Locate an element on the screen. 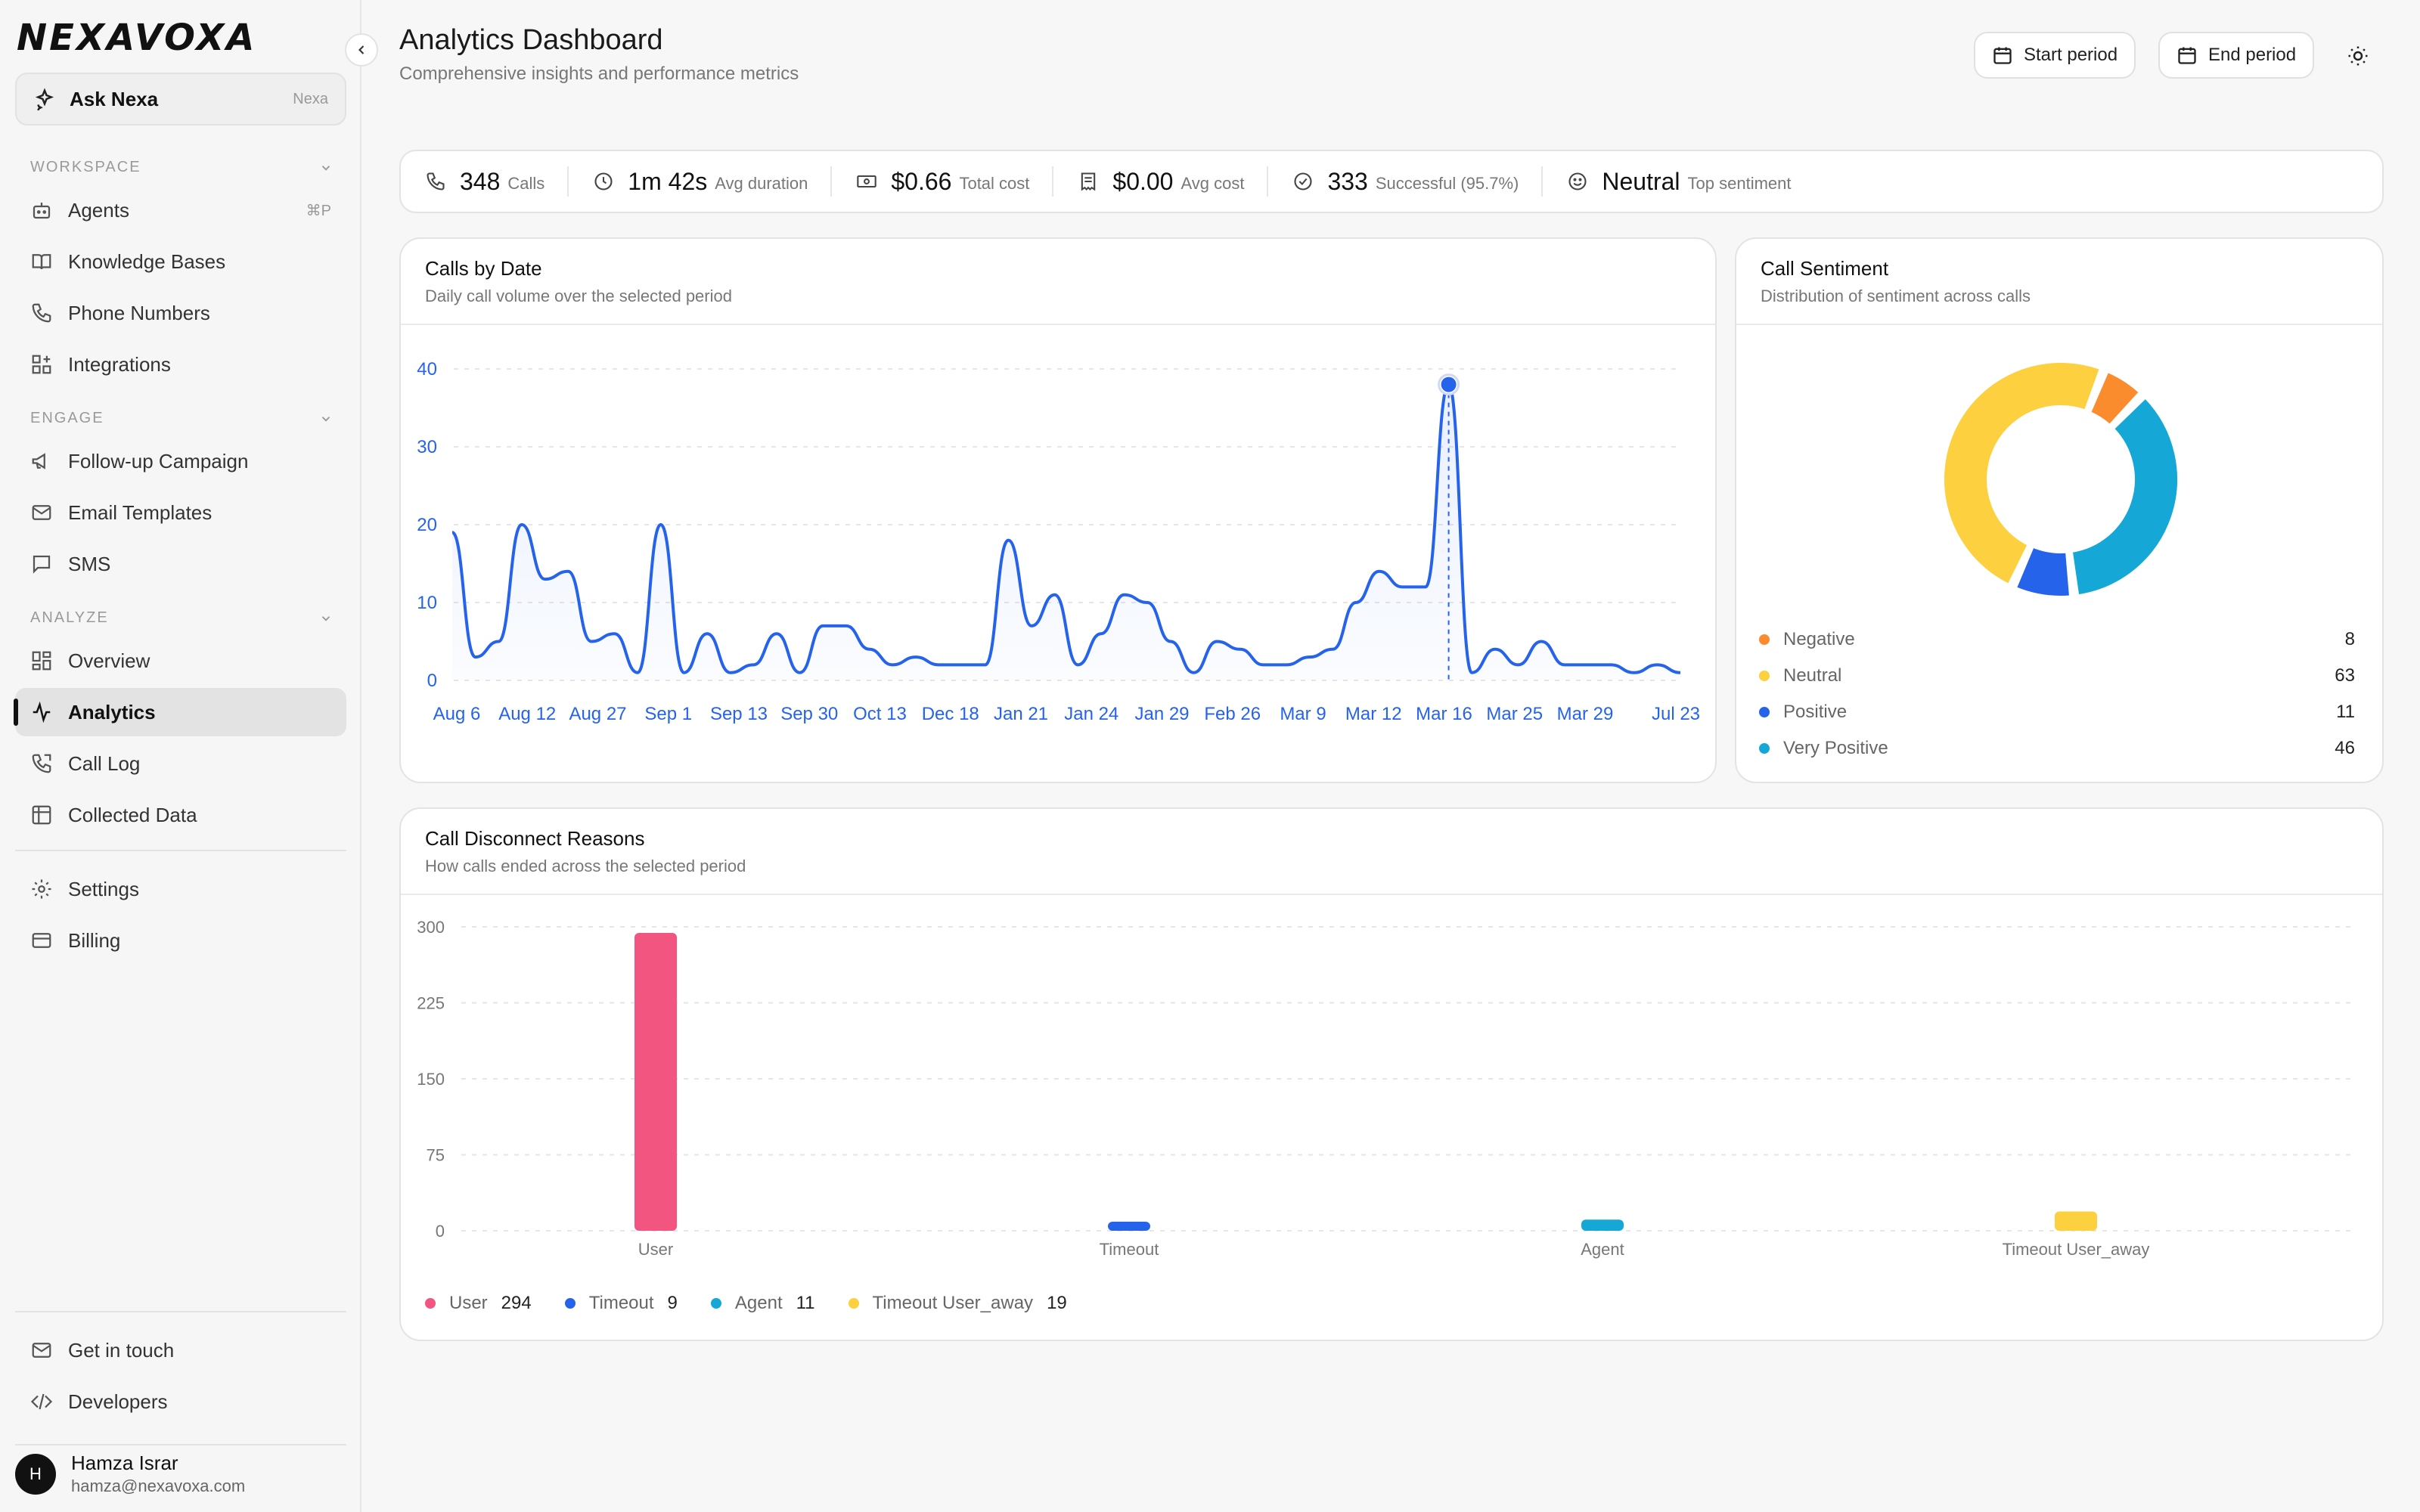  brand-logo: NEXAVOXA is located at coordinates (136, 38).